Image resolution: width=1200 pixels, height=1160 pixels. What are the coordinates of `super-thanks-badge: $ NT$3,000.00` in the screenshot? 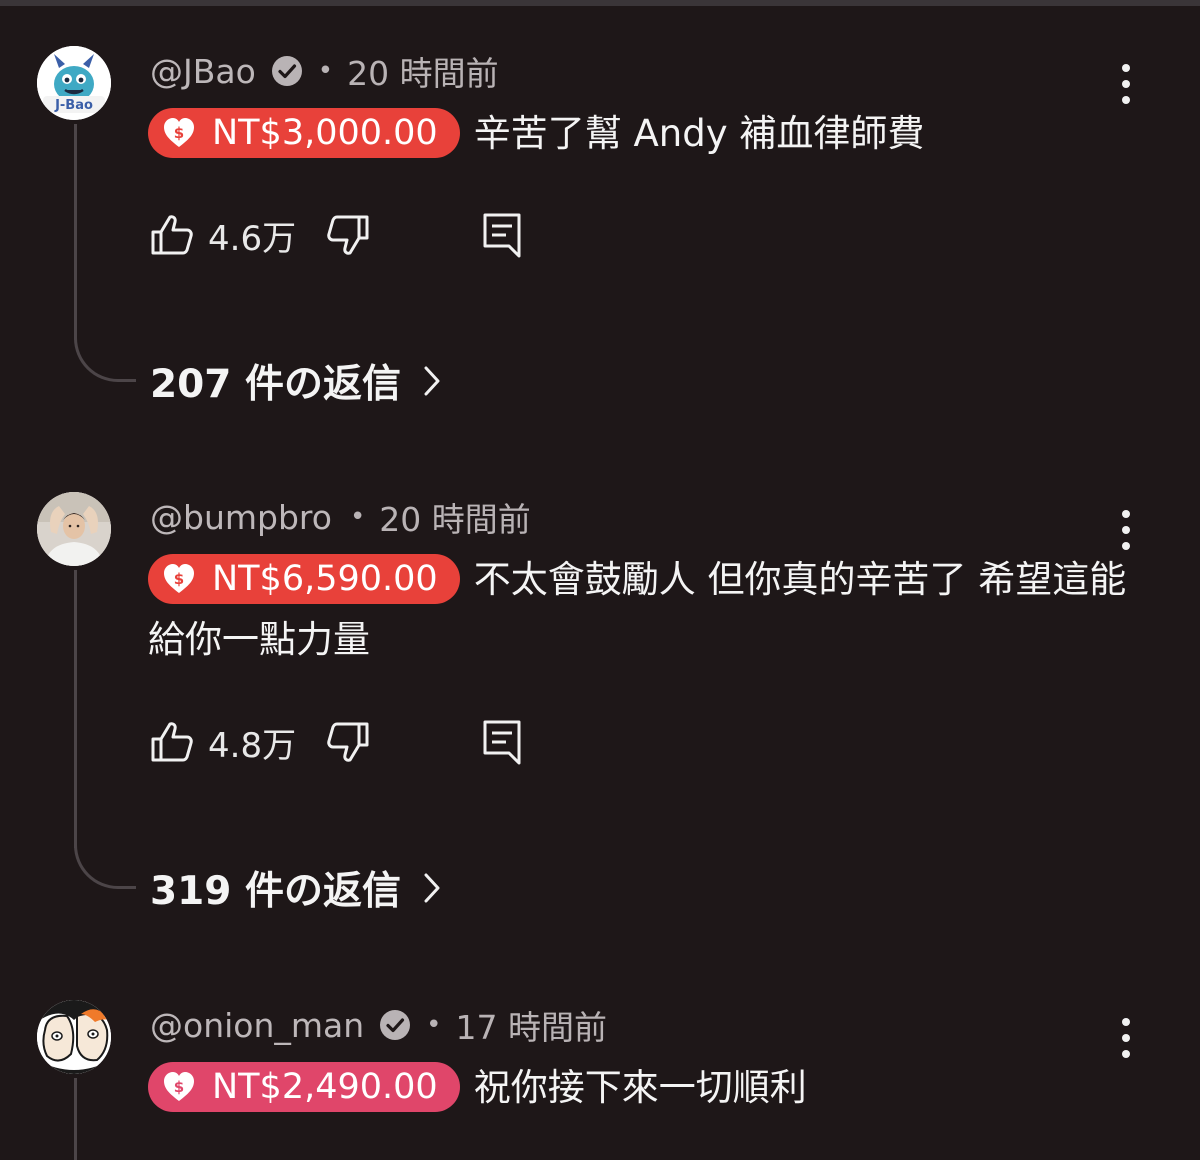 It's located at (304, 132).